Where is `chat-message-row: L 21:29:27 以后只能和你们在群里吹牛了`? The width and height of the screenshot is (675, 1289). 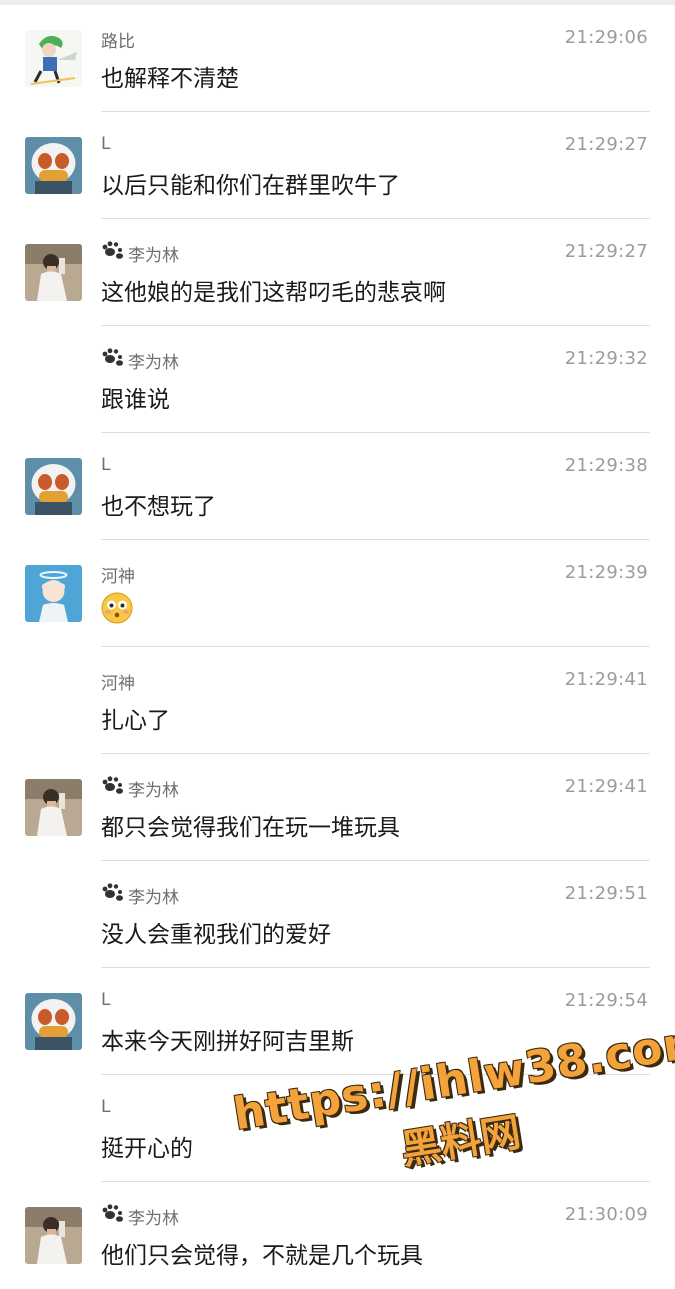
chat-message-row: L 21:29:27 以后只能和你们在群里吹牛了 is located at coordinates (337, 165).